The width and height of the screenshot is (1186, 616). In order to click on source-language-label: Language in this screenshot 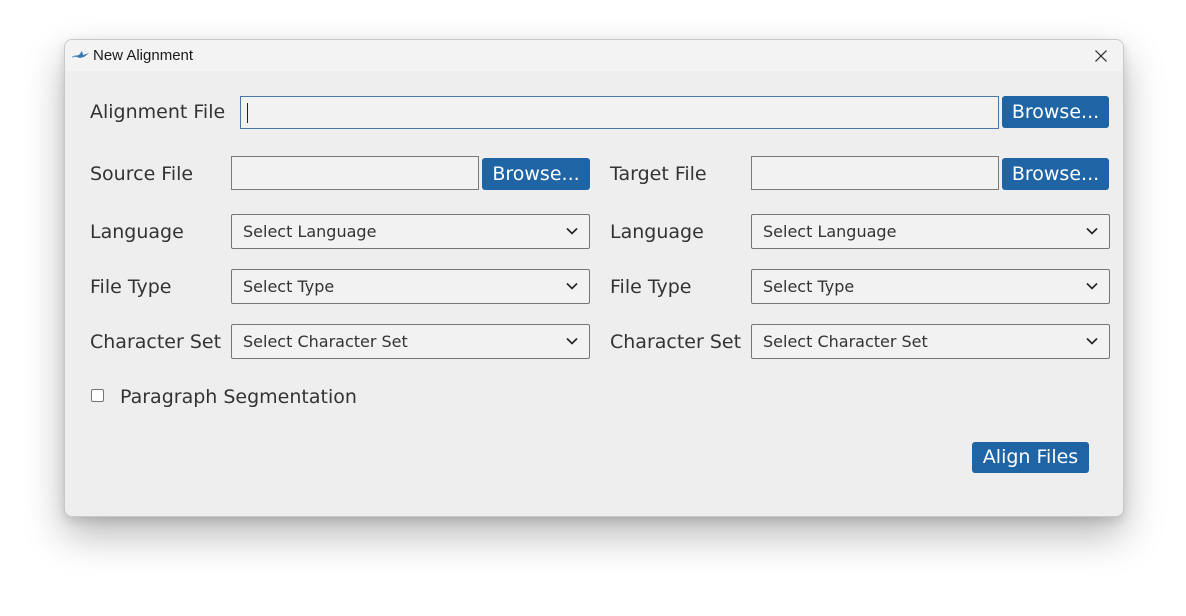, I will do `click(137, 232)`.